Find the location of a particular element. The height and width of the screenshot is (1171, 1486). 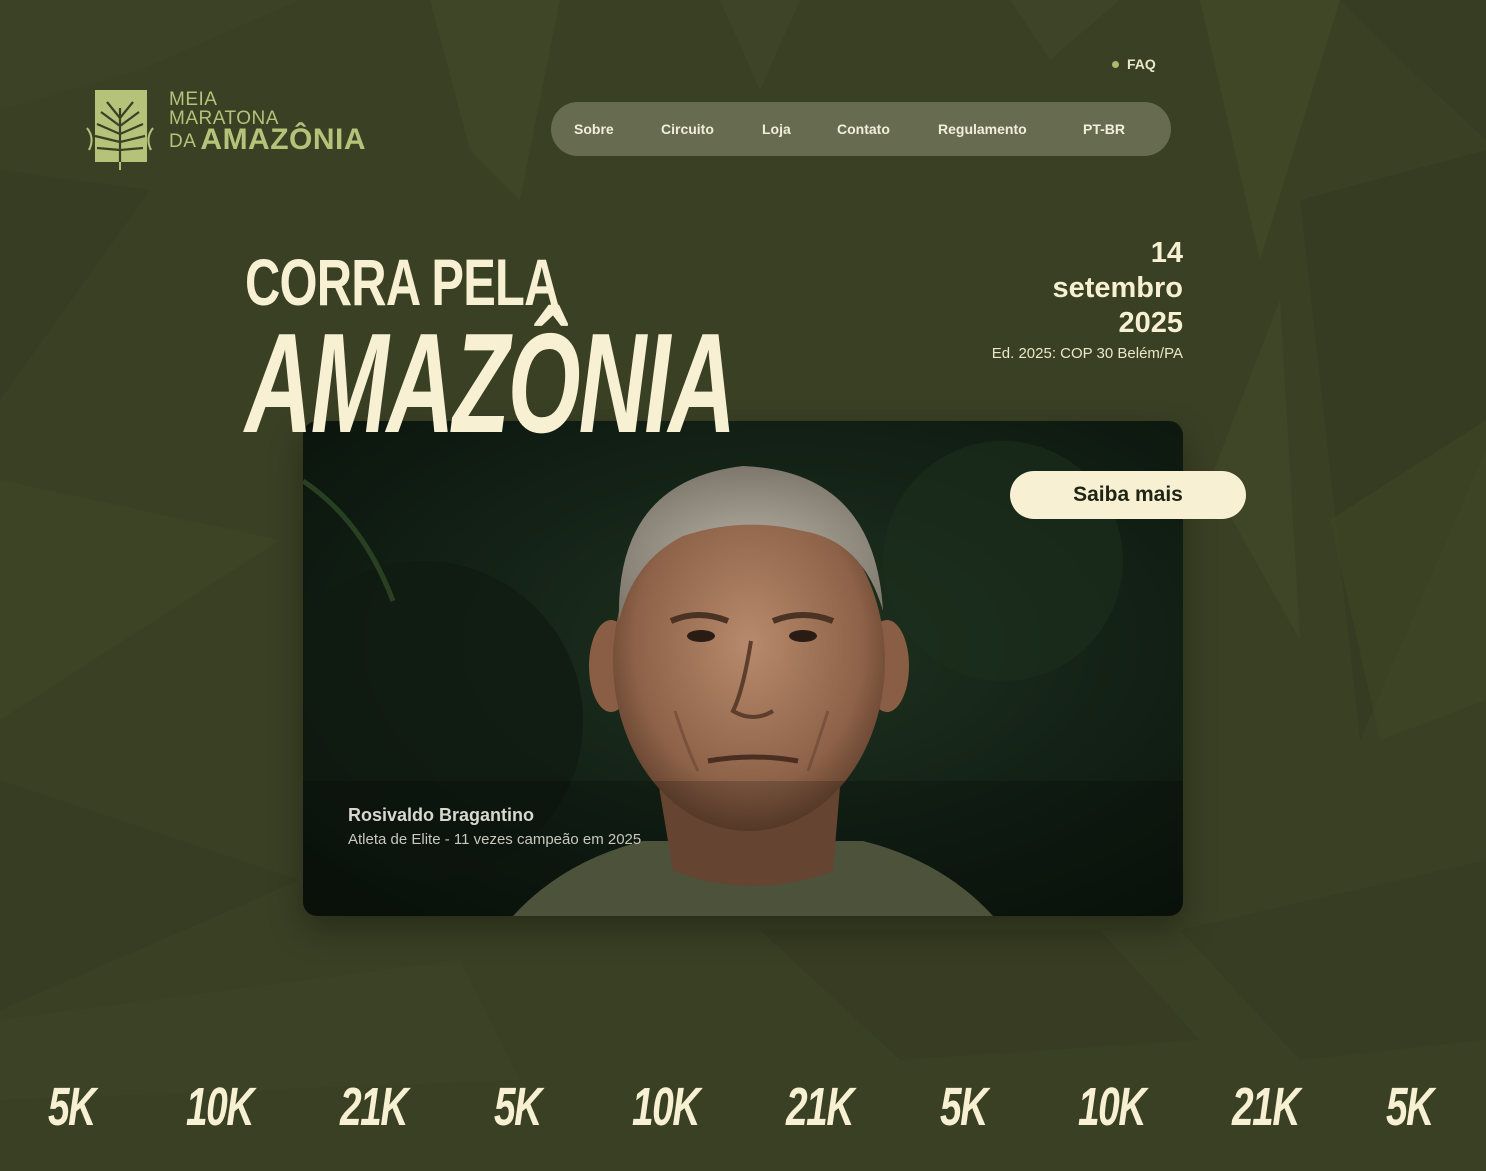

nav-item-regulamento: Regulamento is located at coordinates (982, 129).